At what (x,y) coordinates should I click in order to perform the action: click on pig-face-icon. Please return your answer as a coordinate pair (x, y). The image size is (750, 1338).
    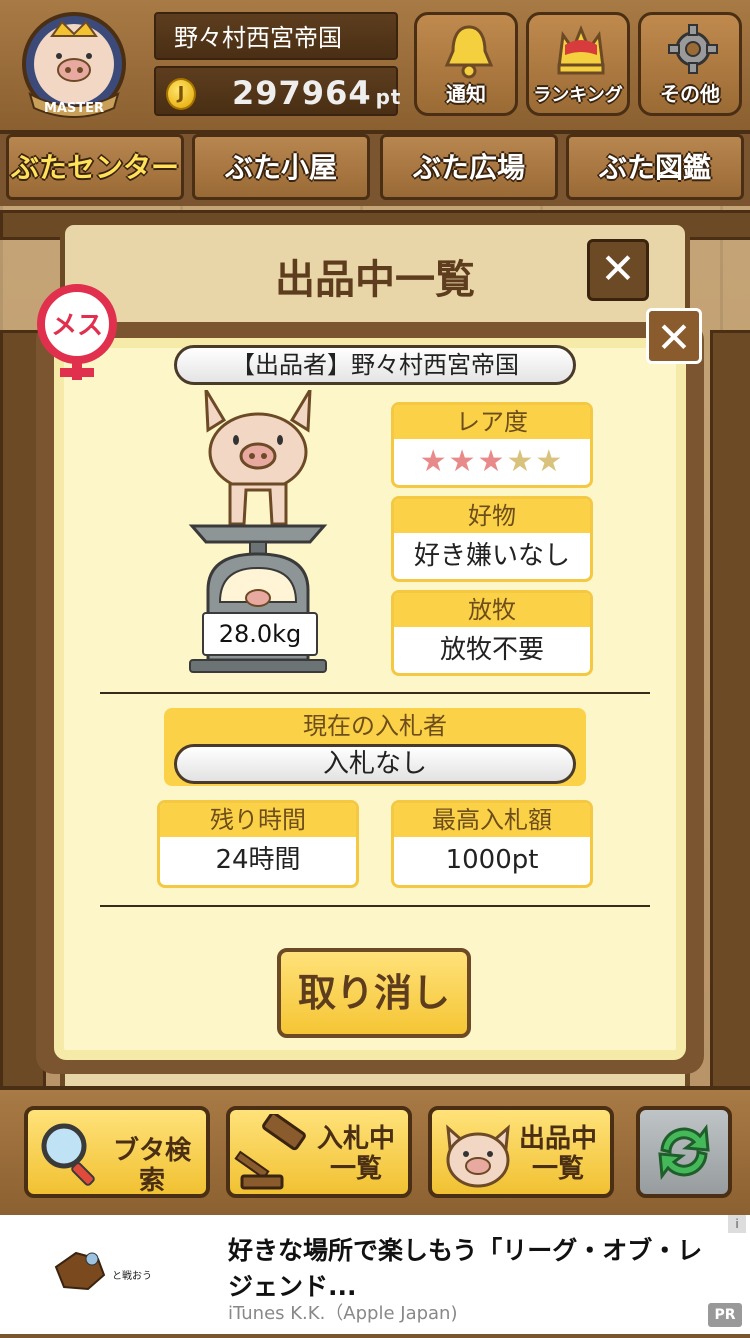
    Looking at the image, I should click on (478, 1156).